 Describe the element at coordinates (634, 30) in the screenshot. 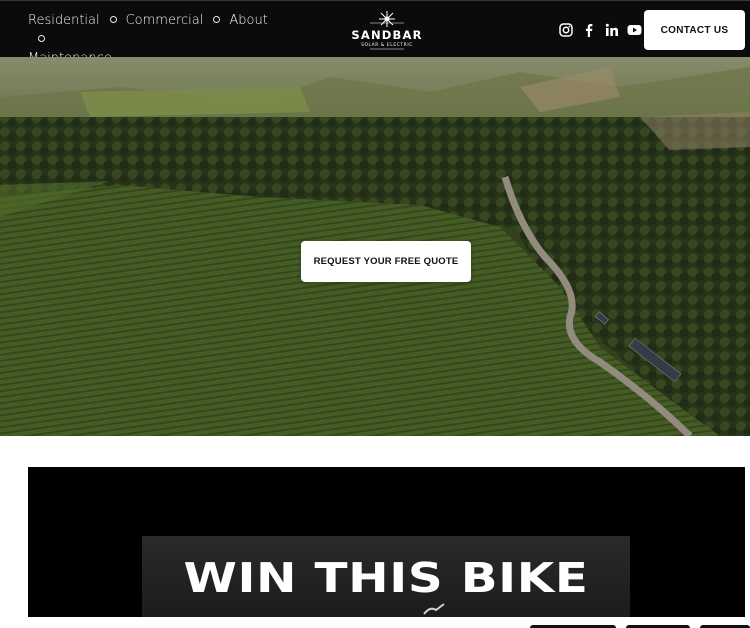

I see `youtube-icon` at that location.